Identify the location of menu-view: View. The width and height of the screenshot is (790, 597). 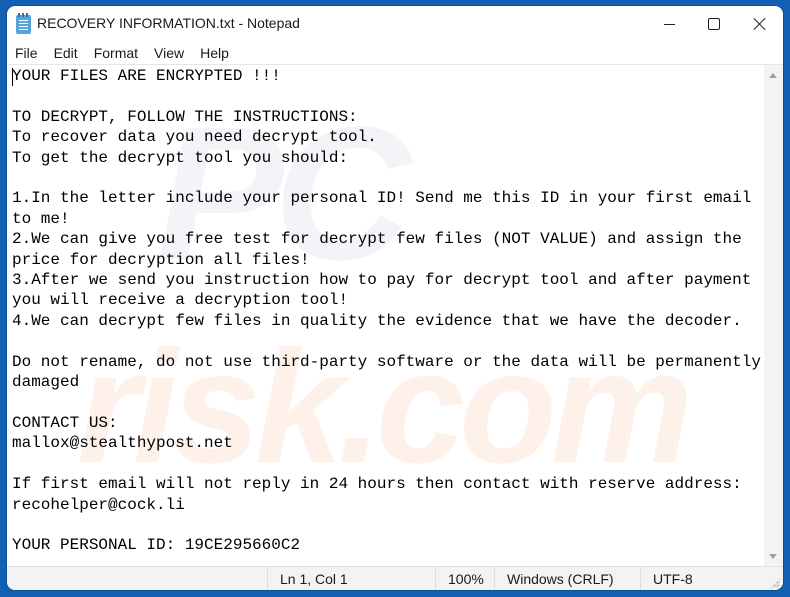
(169, 53).